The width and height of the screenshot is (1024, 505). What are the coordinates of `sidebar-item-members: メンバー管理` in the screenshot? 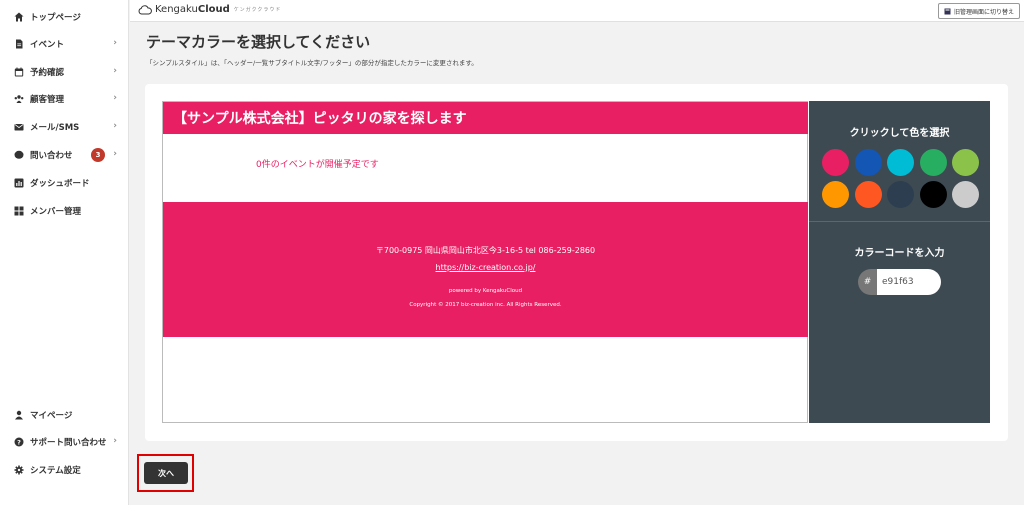 It's located at (64, 211).